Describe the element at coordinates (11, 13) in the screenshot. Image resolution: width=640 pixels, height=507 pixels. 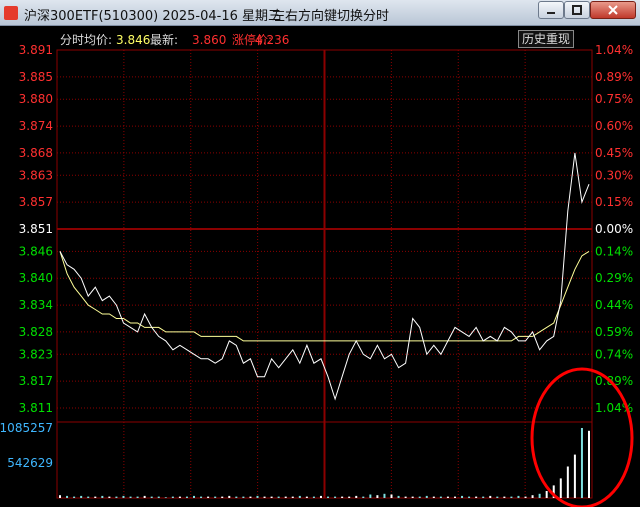
I see `app-icon` at that location.